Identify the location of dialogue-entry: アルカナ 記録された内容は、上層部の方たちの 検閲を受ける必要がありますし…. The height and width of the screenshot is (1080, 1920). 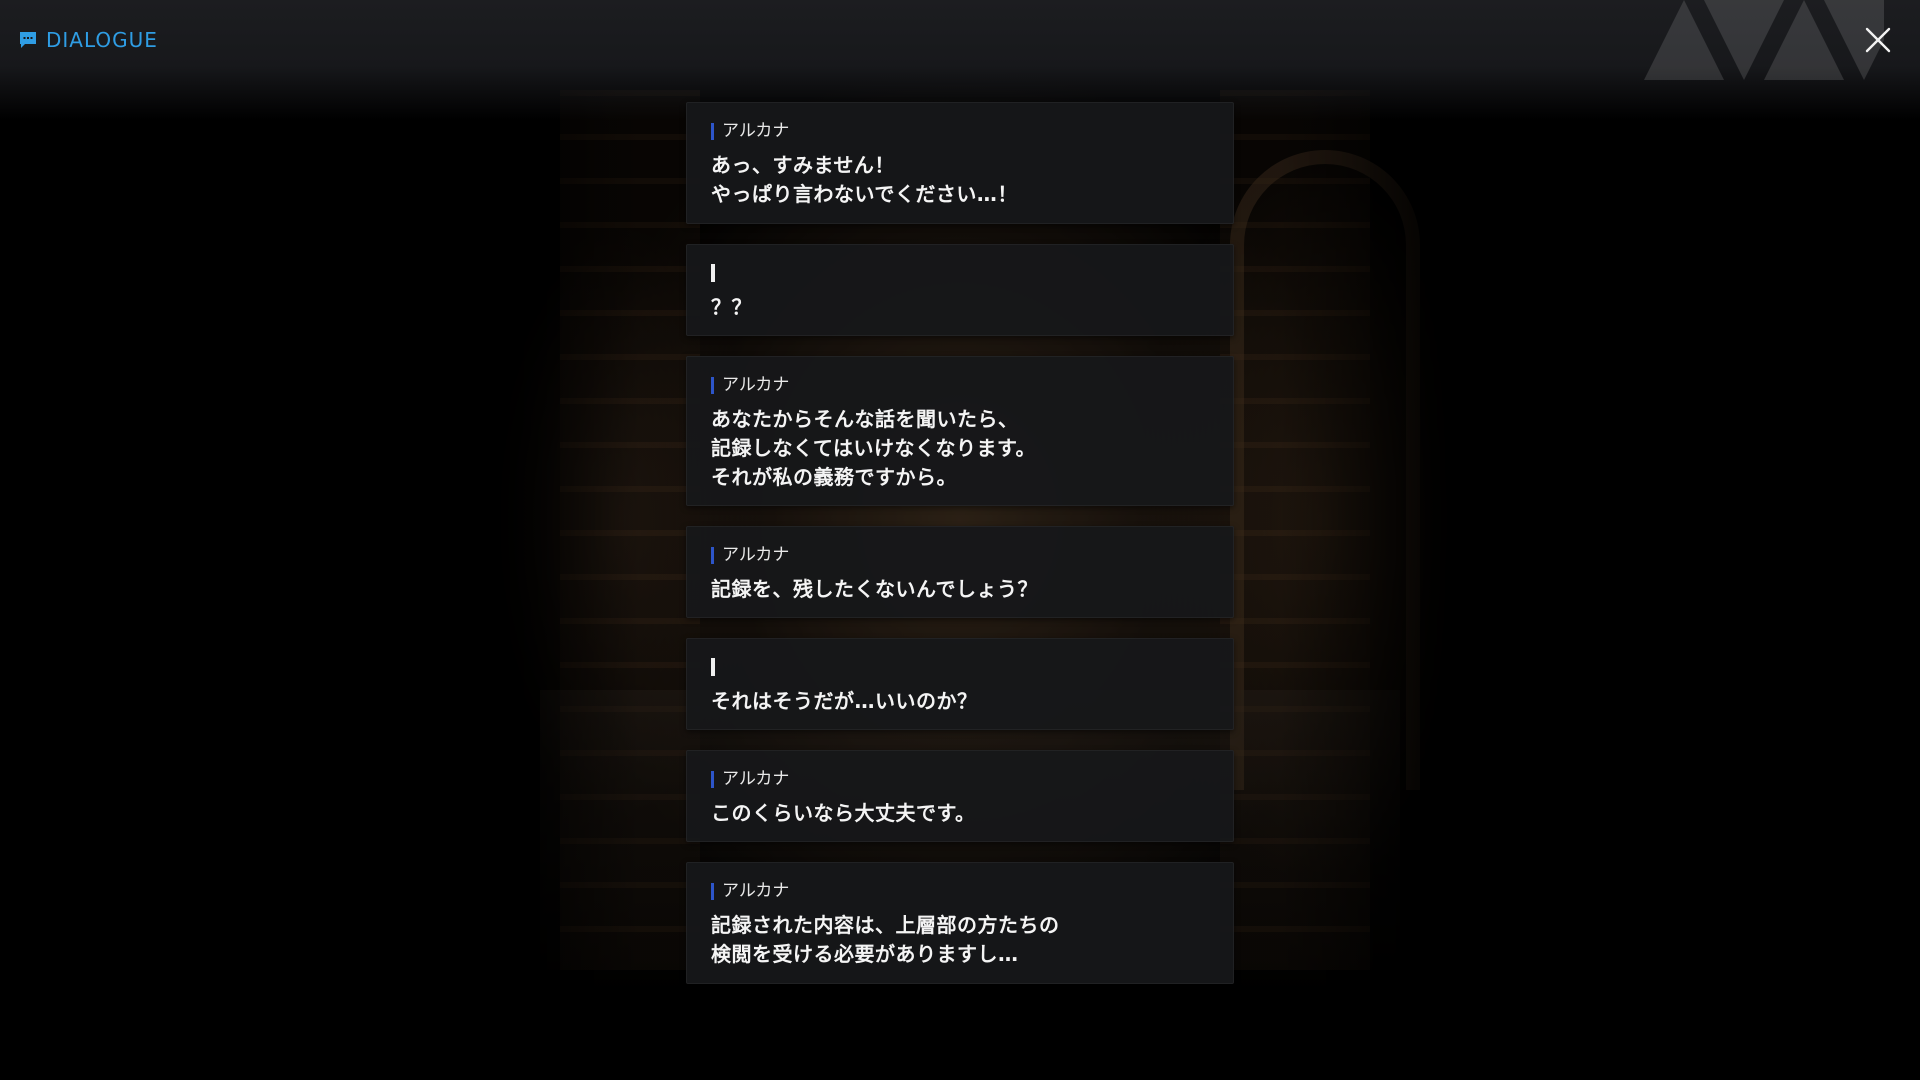
(960, 923).